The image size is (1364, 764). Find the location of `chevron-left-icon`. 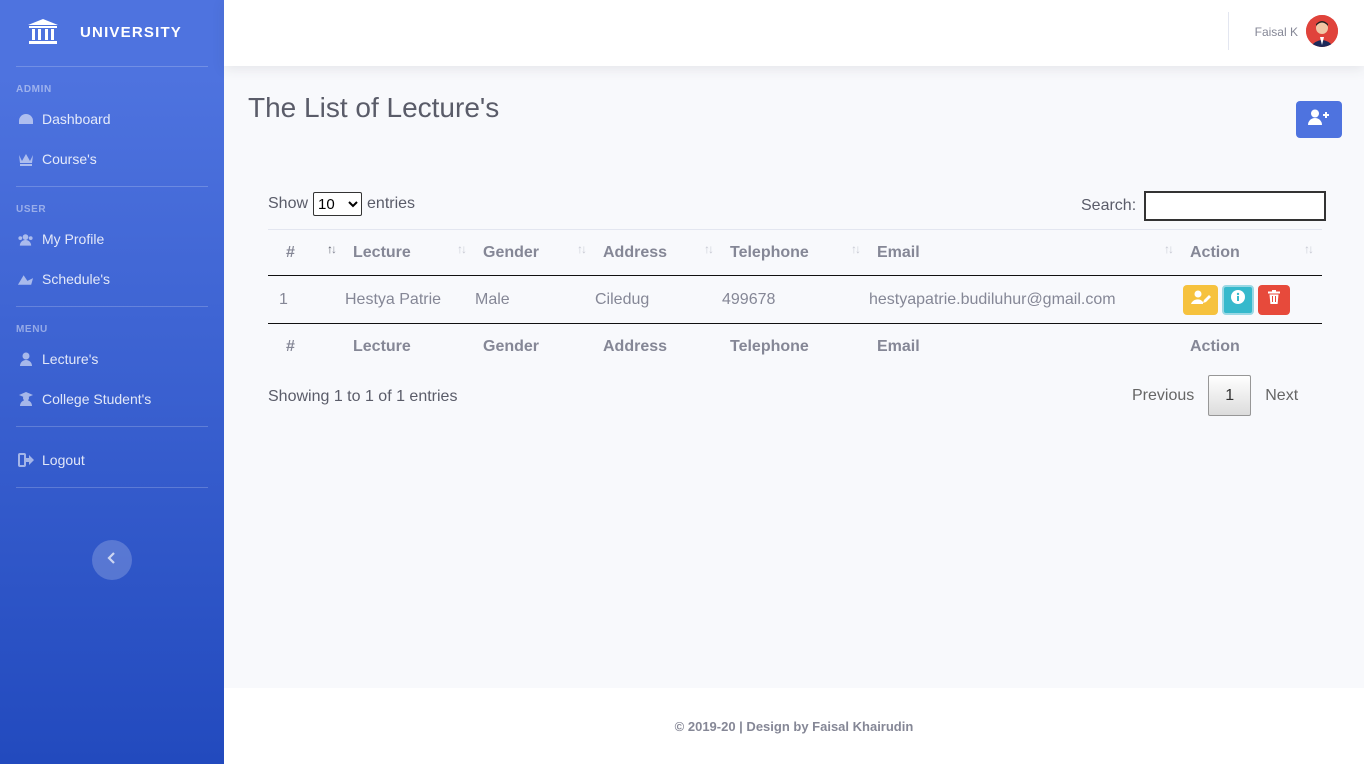

chevron-left-icon is located at coordinates (112, 560).